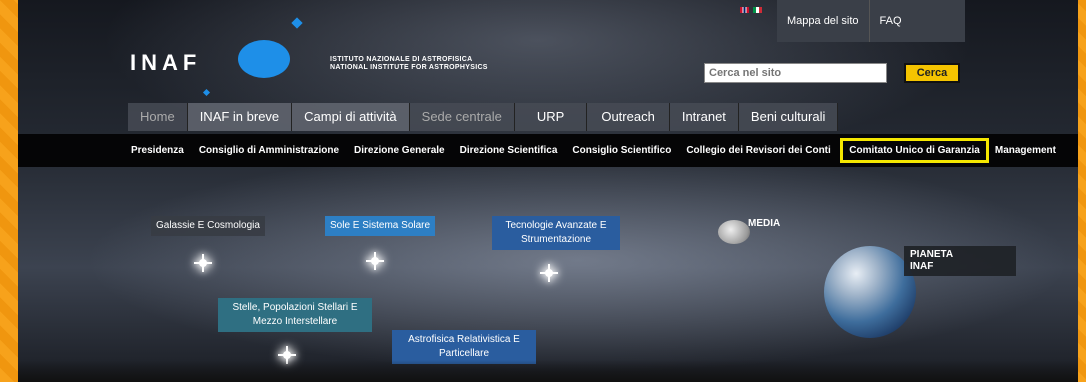  I want to click on subnav-consiglio-scientifico: Consiglio Scientifico, so click(622, 150).